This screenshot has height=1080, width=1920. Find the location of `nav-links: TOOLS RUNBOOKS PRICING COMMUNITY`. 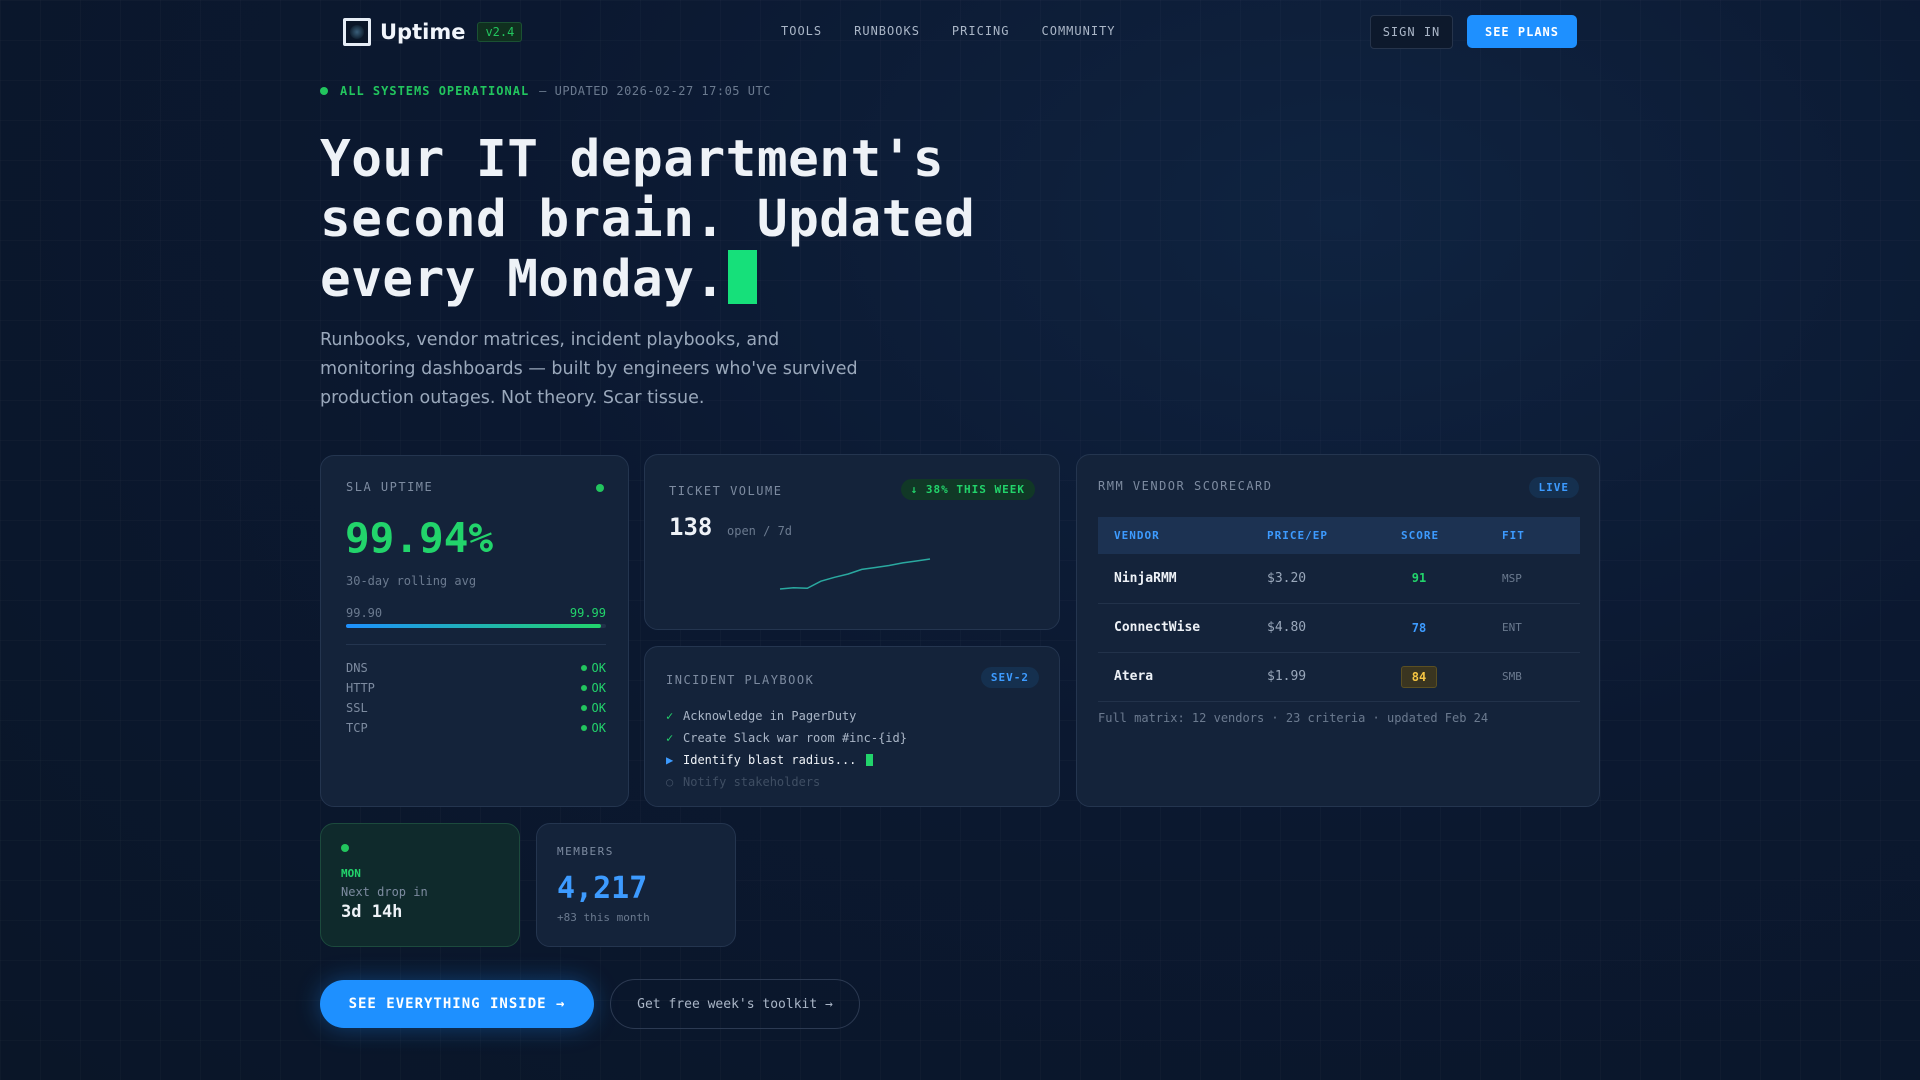

nav-links: TOOLS RUNBOOKS PRICING COMMUNITY is located at coordinates (948, 31).